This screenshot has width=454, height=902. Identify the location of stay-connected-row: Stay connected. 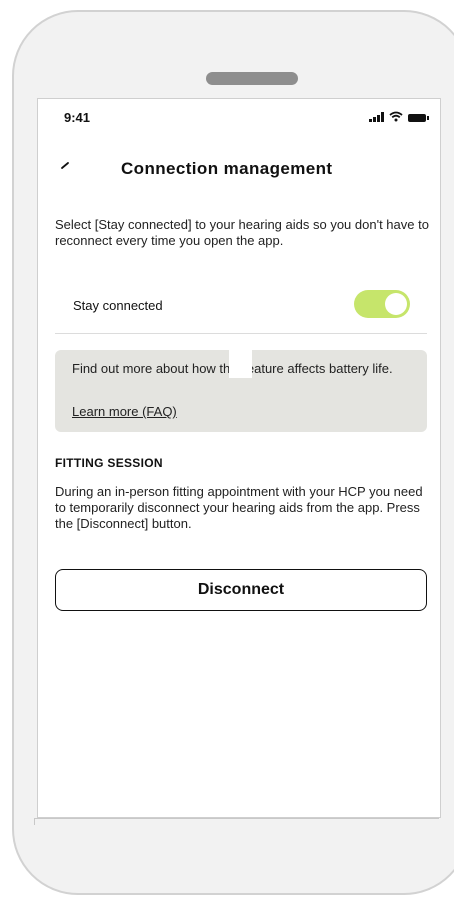
(241, 310).